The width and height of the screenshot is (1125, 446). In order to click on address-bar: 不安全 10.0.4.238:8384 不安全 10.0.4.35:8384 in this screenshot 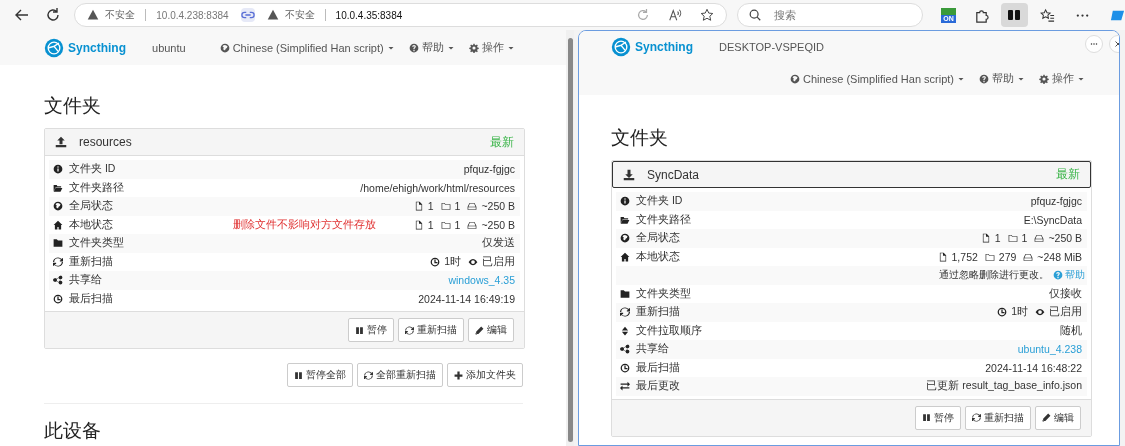, I will do `click(400, 15)`.